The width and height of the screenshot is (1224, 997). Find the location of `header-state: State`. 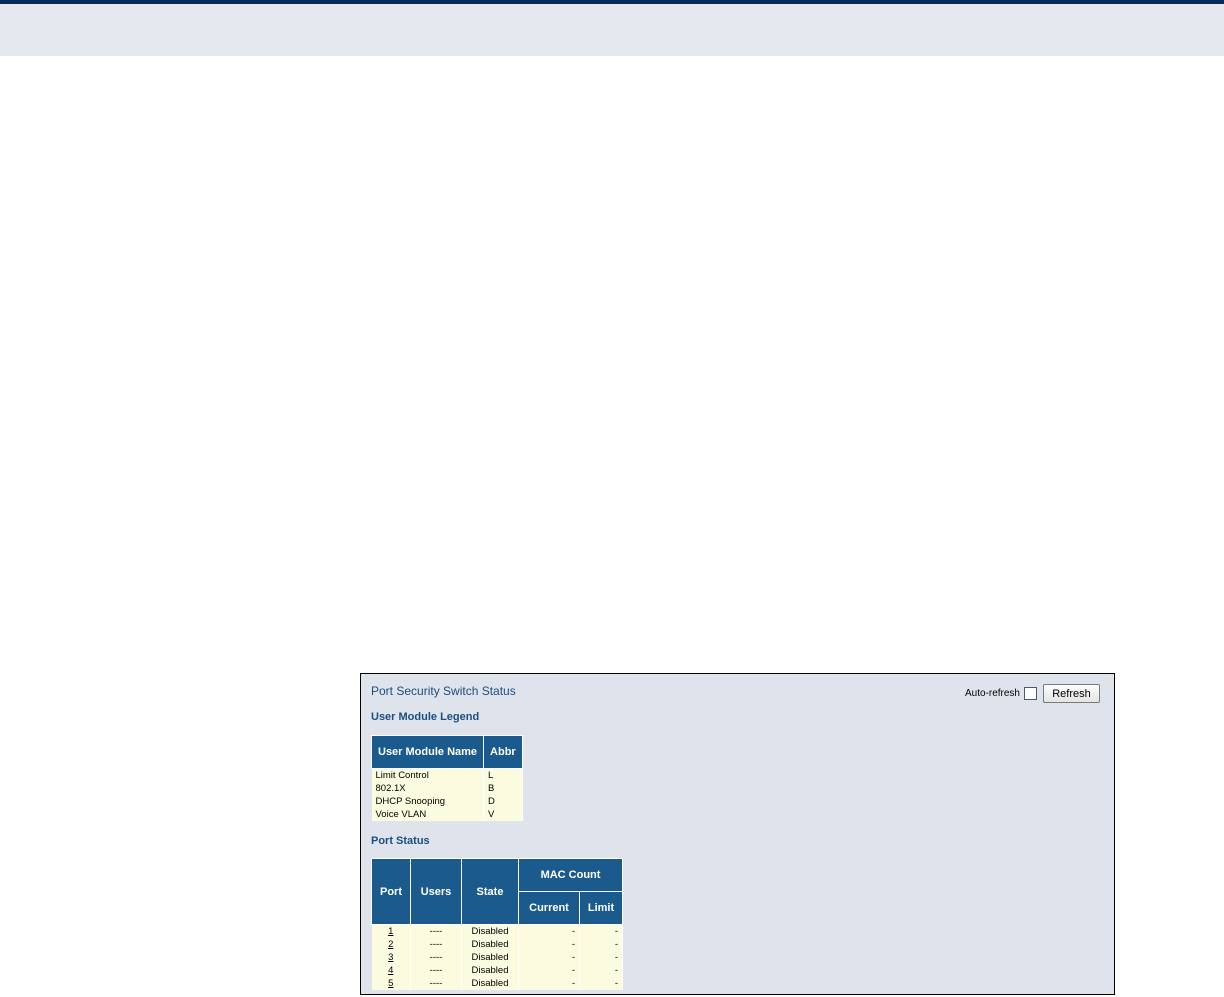

header-state: State is located at coordinates (490, 891).